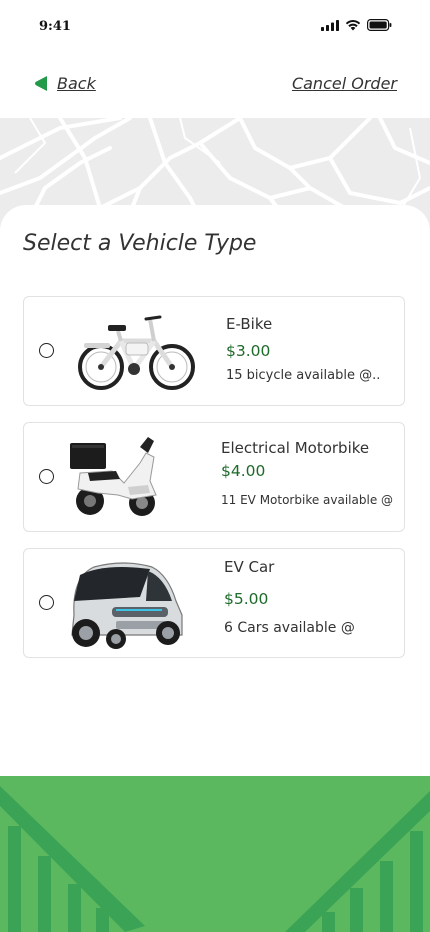  I want to click on vehicle-price: $5.00, so click(246, 599).